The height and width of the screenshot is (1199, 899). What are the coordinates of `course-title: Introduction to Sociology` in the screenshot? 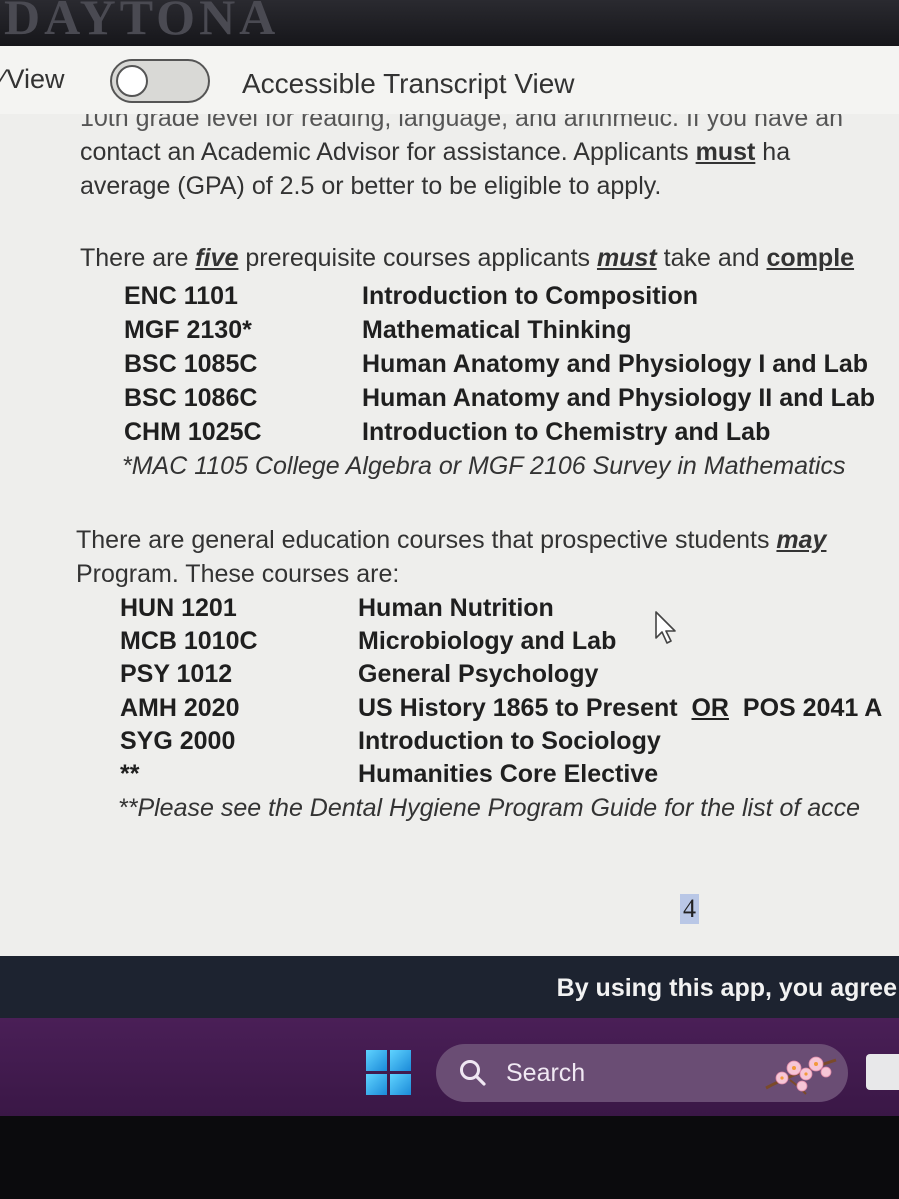 It's located at (509, 741).